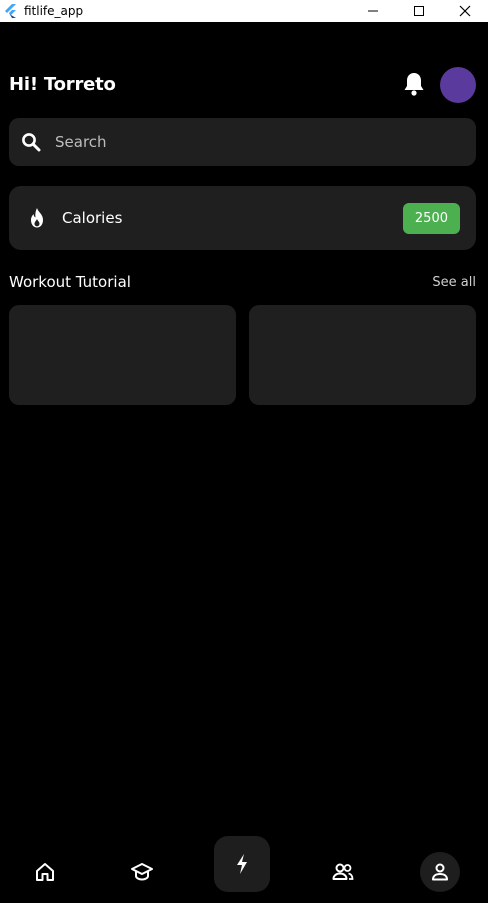 The width and height of the screenshot is (488, 903). I want to click on bolt-icon, so click(242, 864).